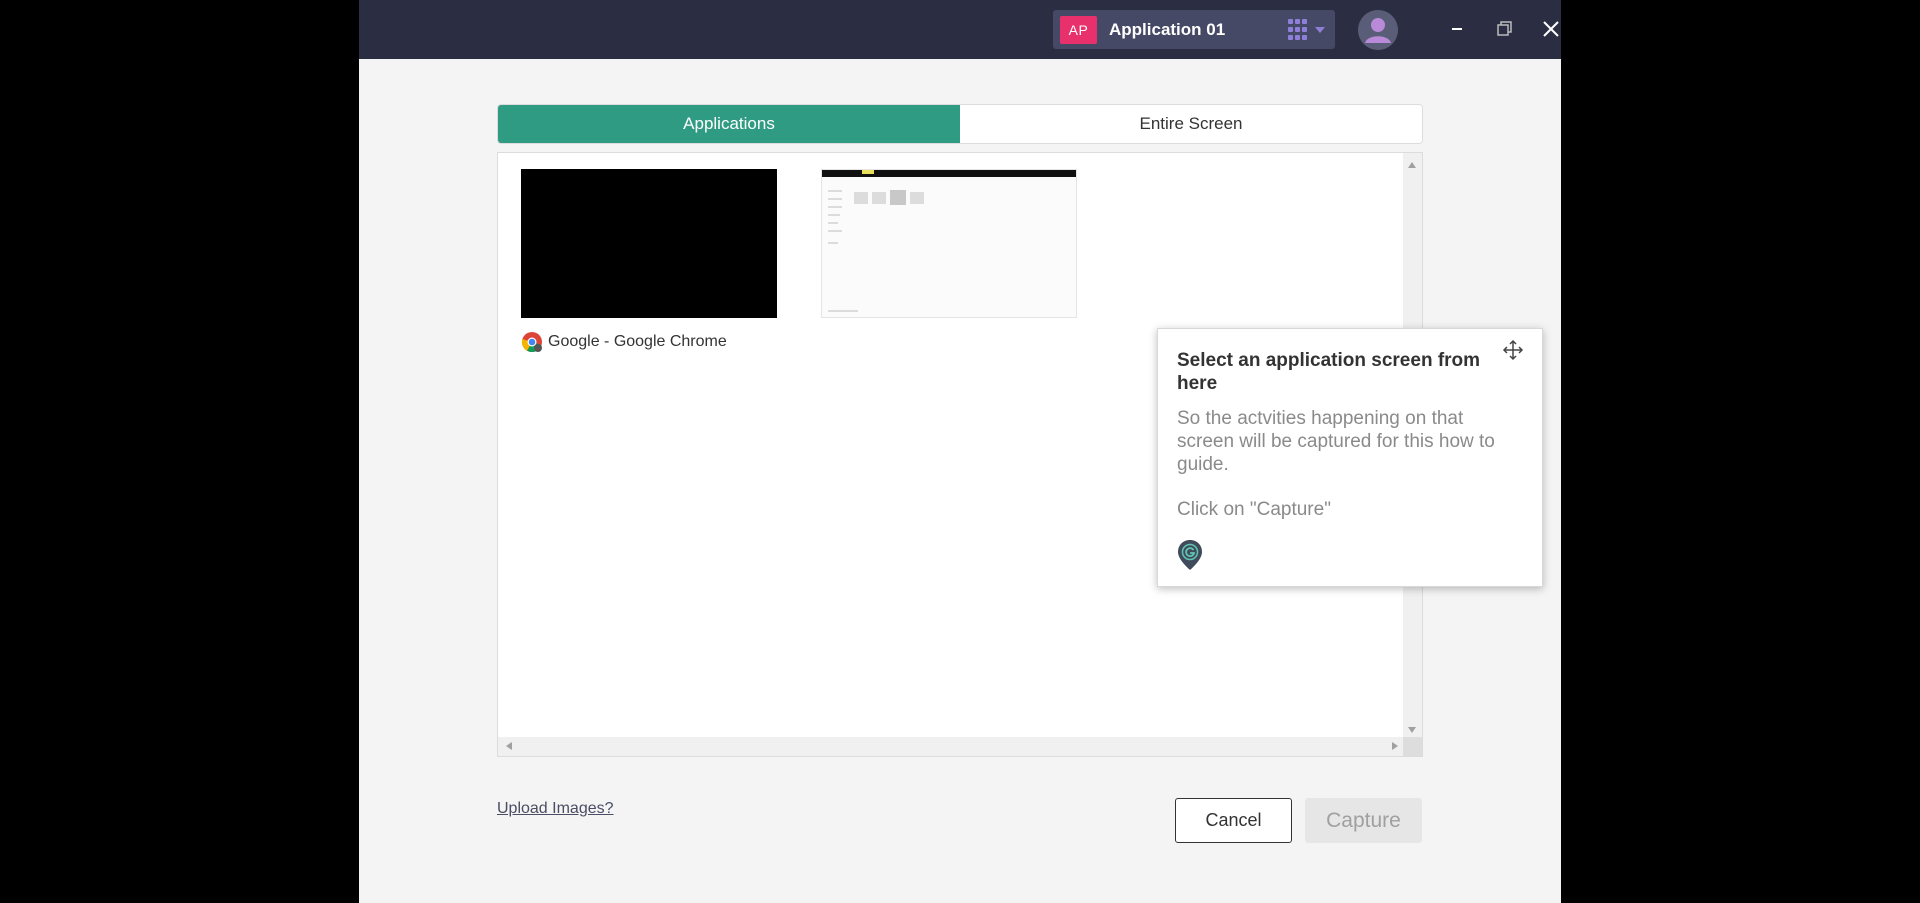  I want to click on restore-icon, so click(1504, 29).